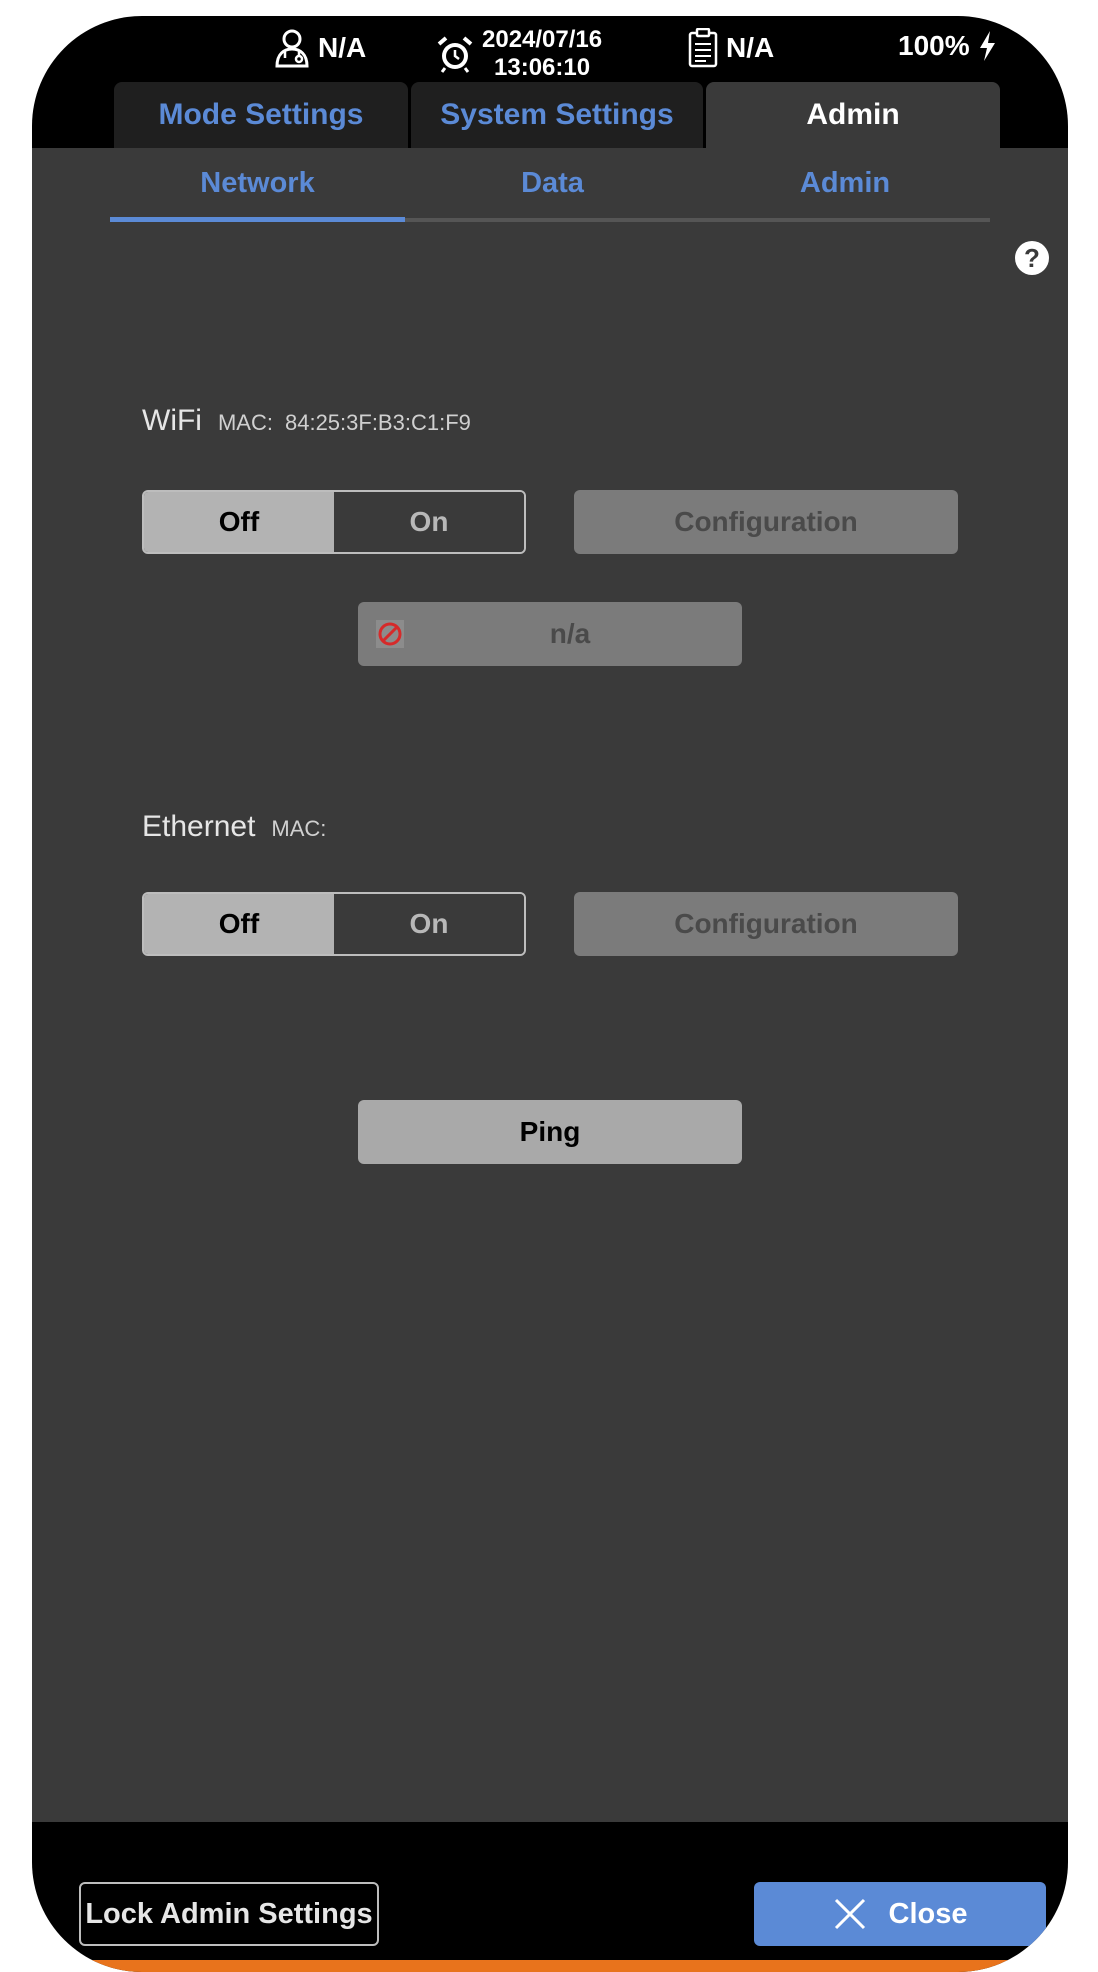  Describe the element at coordinates (455, 54) in the screenshot. I see `alarm-clock-icon` at that location.